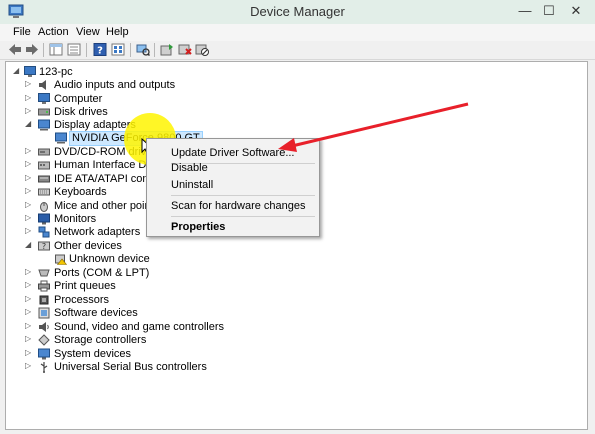 The height and width of the screenshot is (434, 595). I want to click on system-device-icon, so click(44, 354).